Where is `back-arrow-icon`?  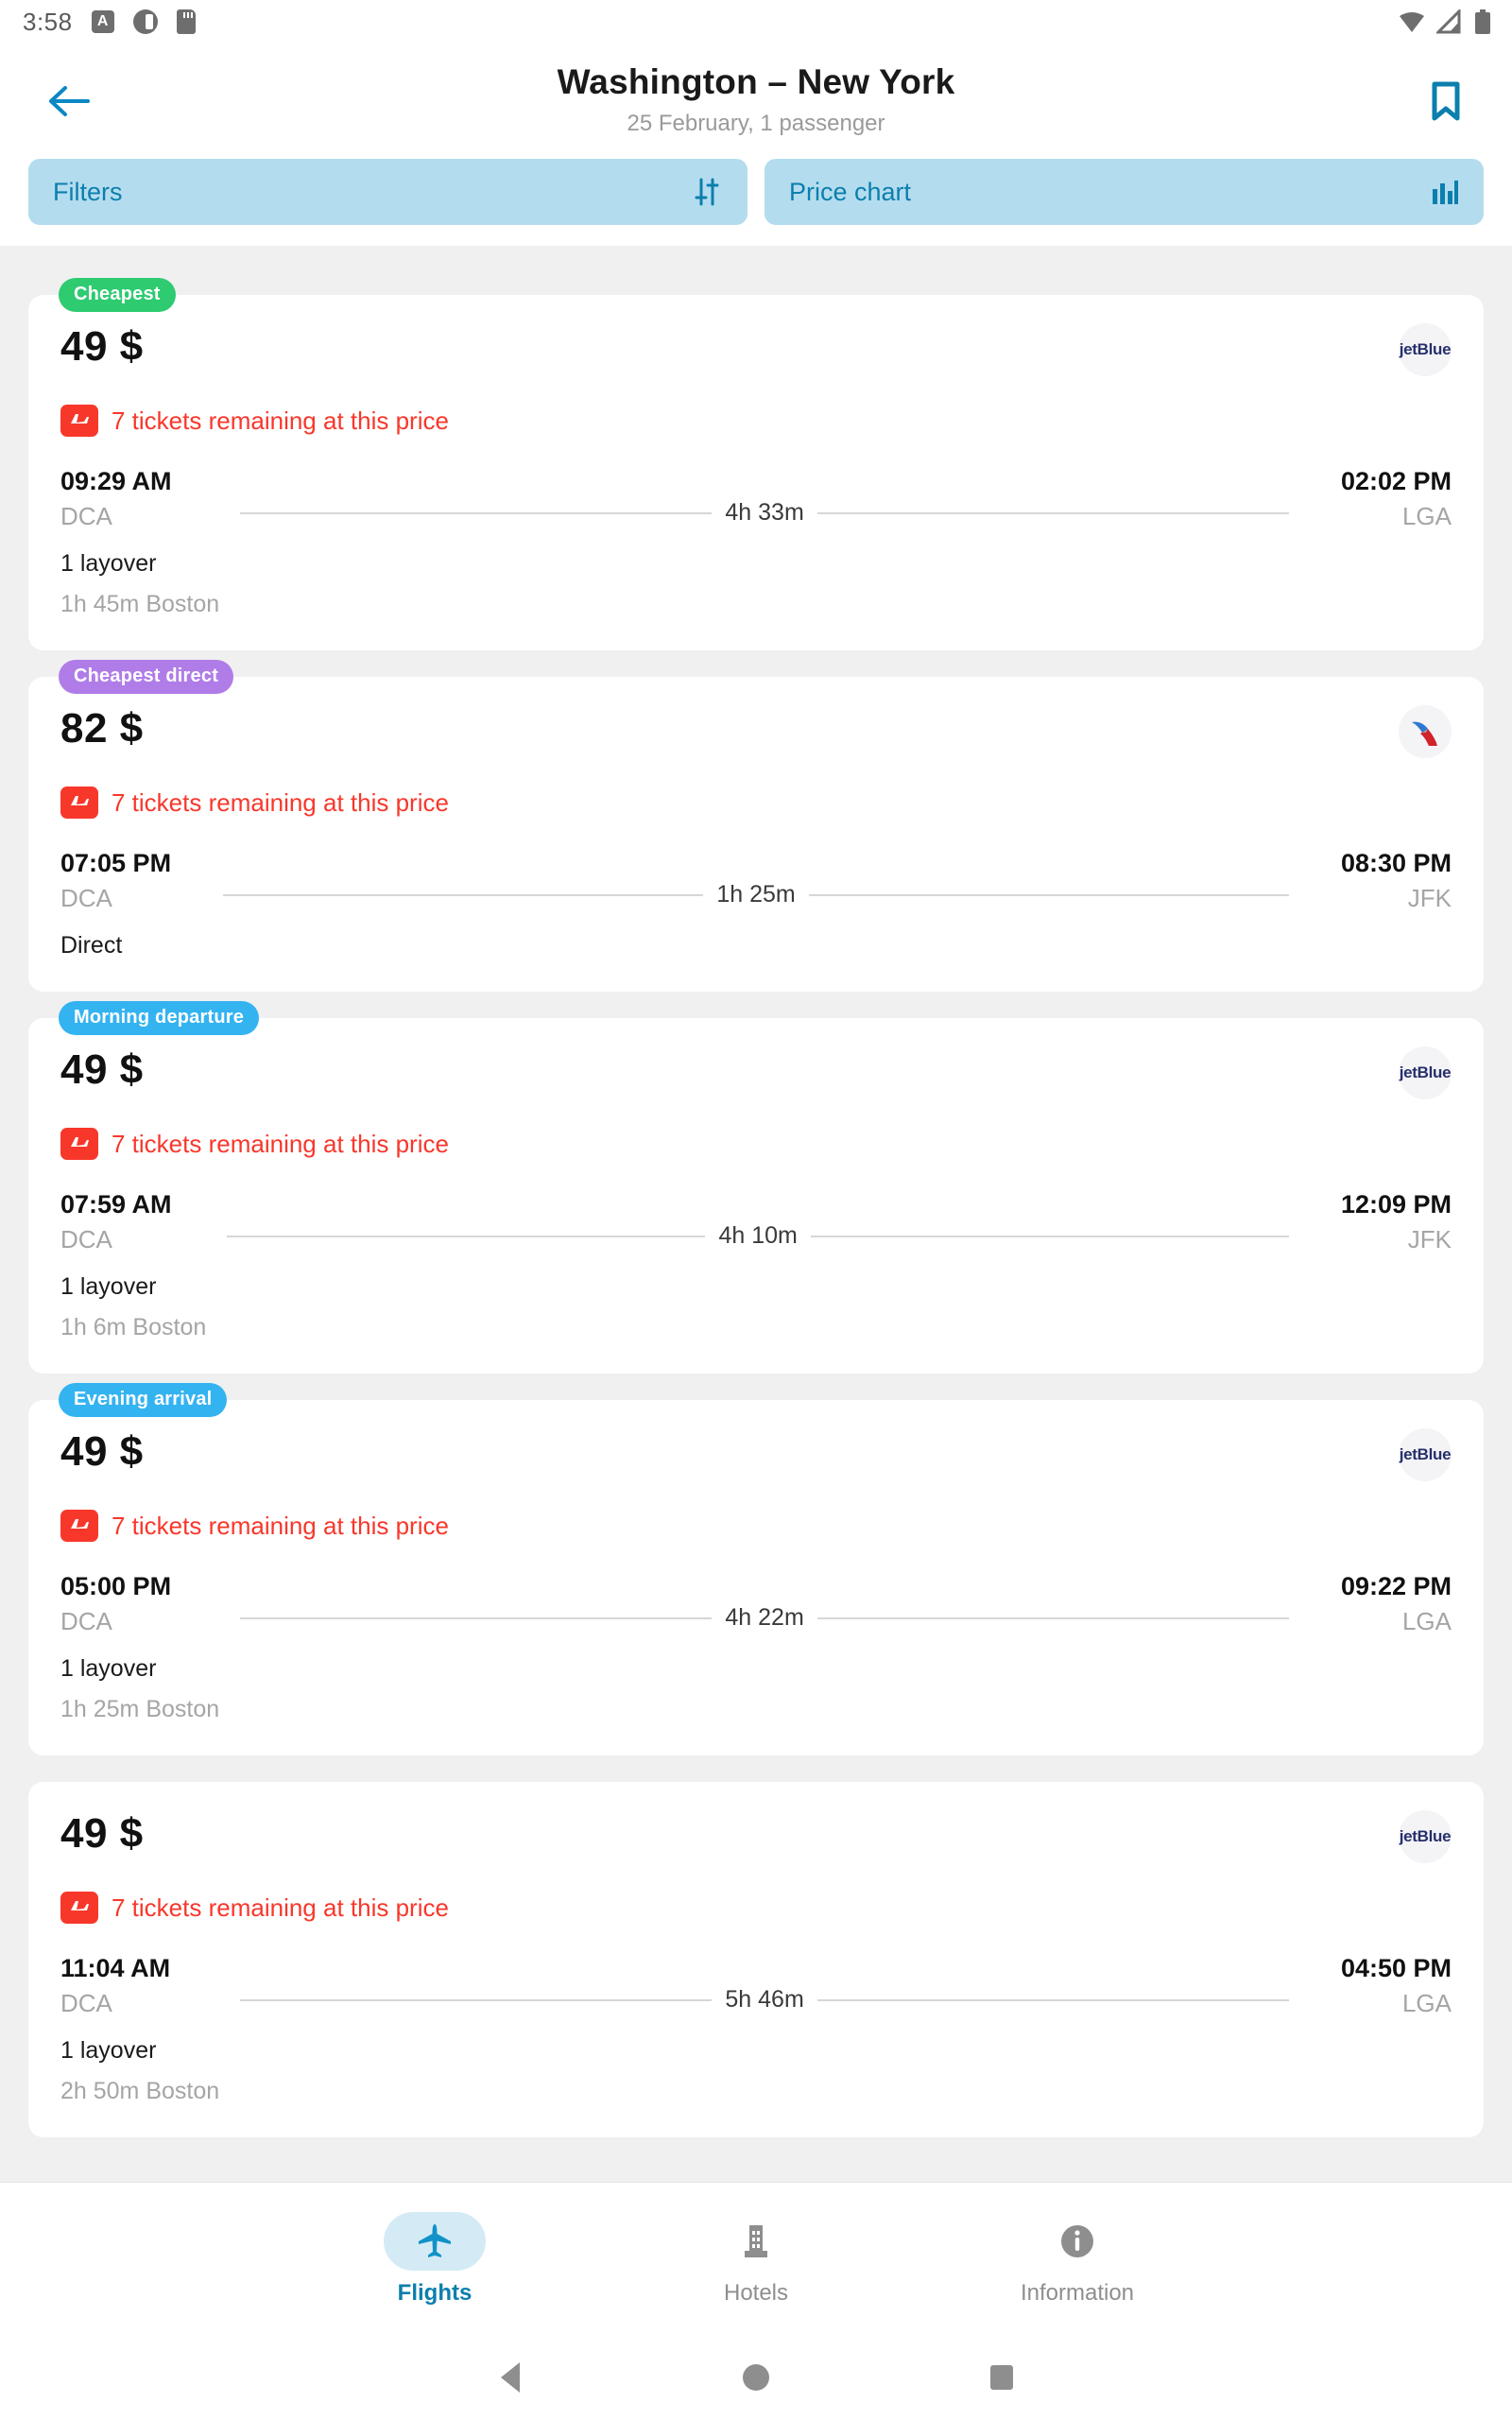
back-arrow-icon is located at coordinates (69, 101).